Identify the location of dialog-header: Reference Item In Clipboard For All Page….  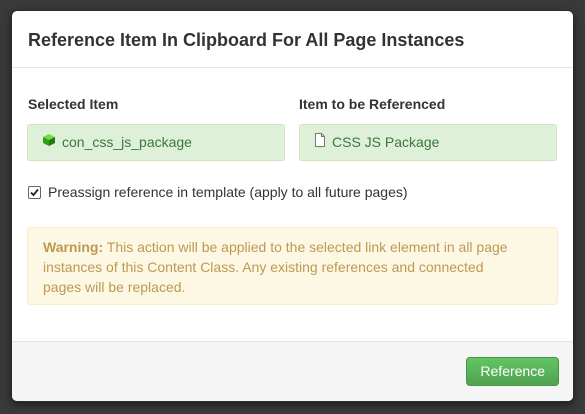
(292, 39).